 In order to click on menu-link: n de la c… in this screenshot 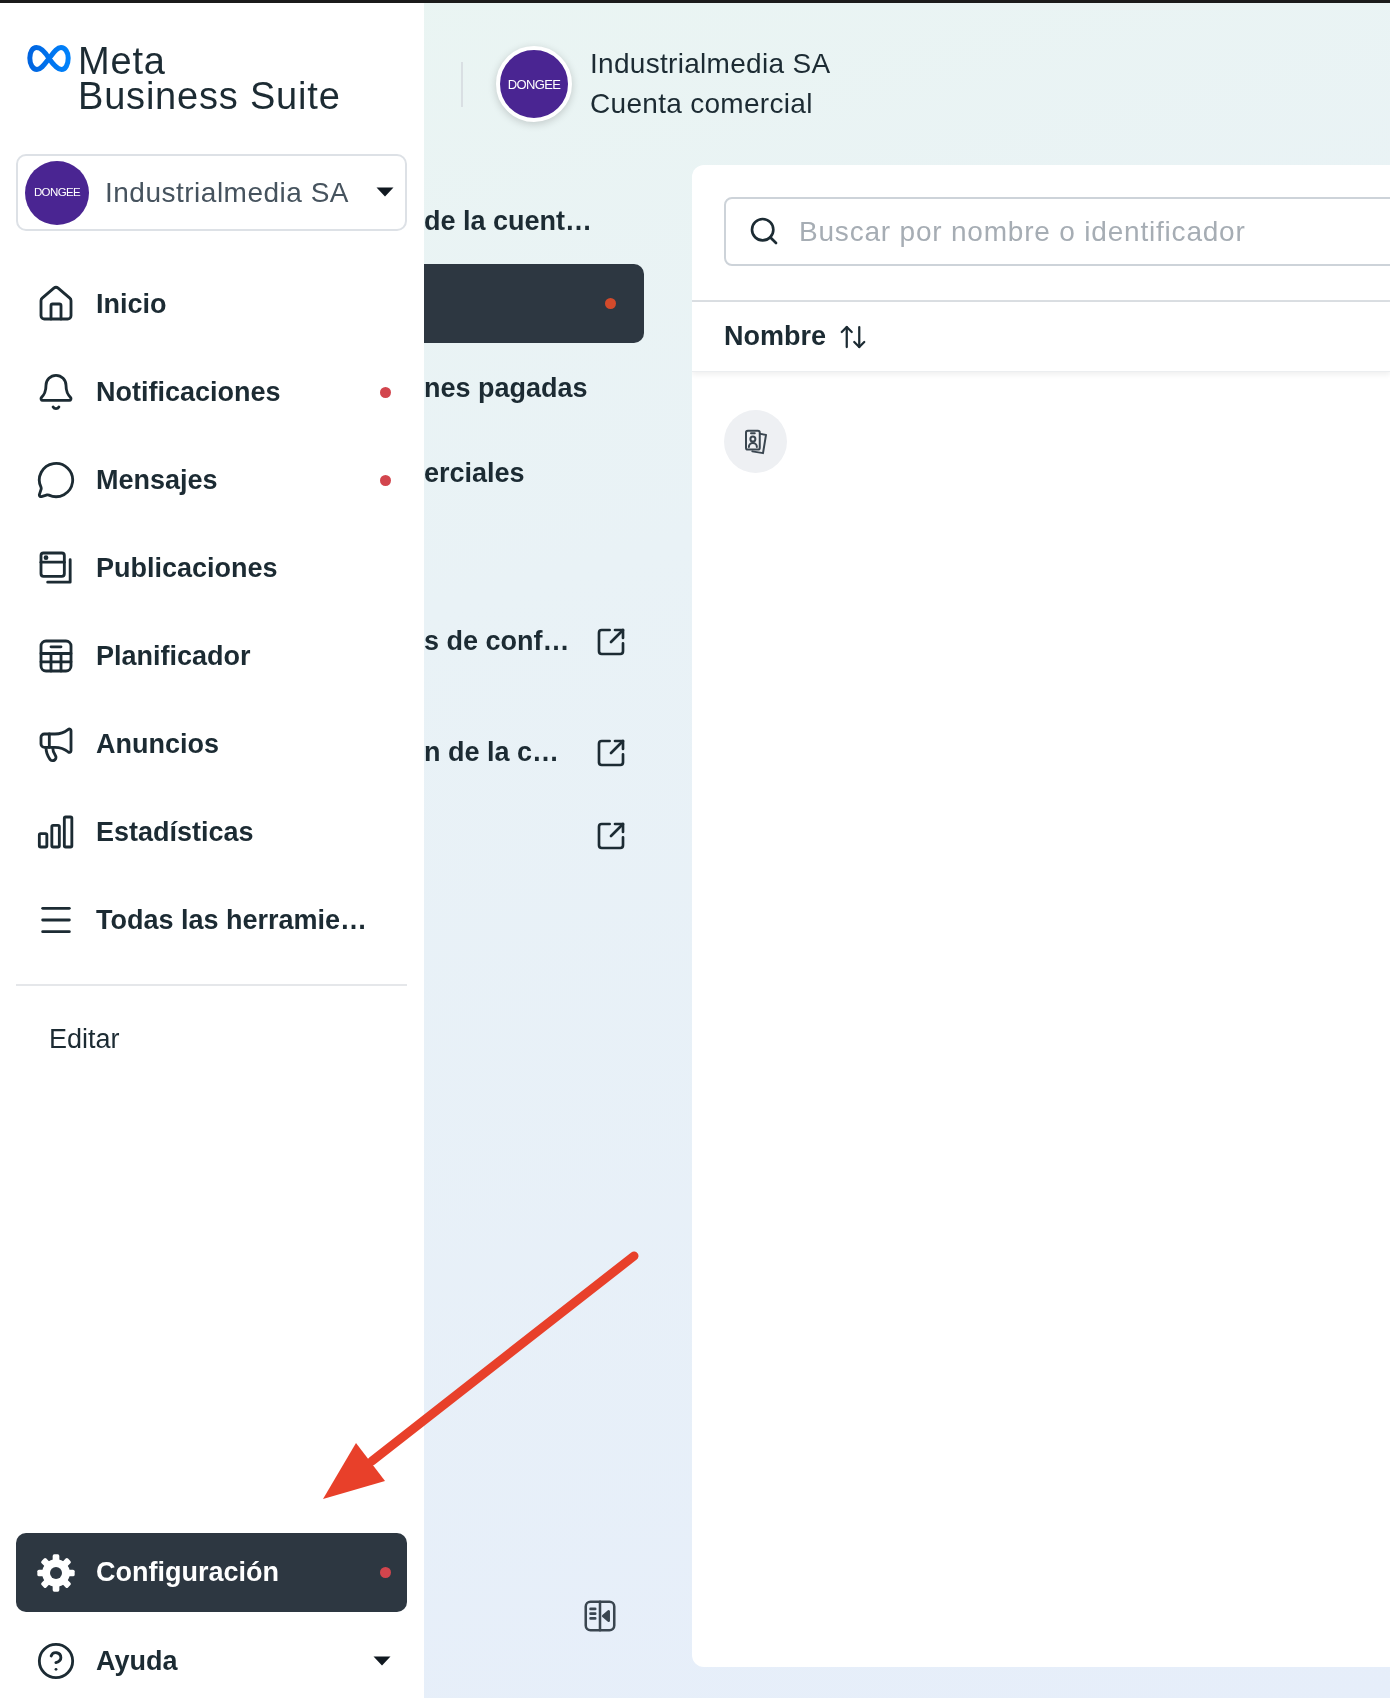, I will do `click(558, 752)`.